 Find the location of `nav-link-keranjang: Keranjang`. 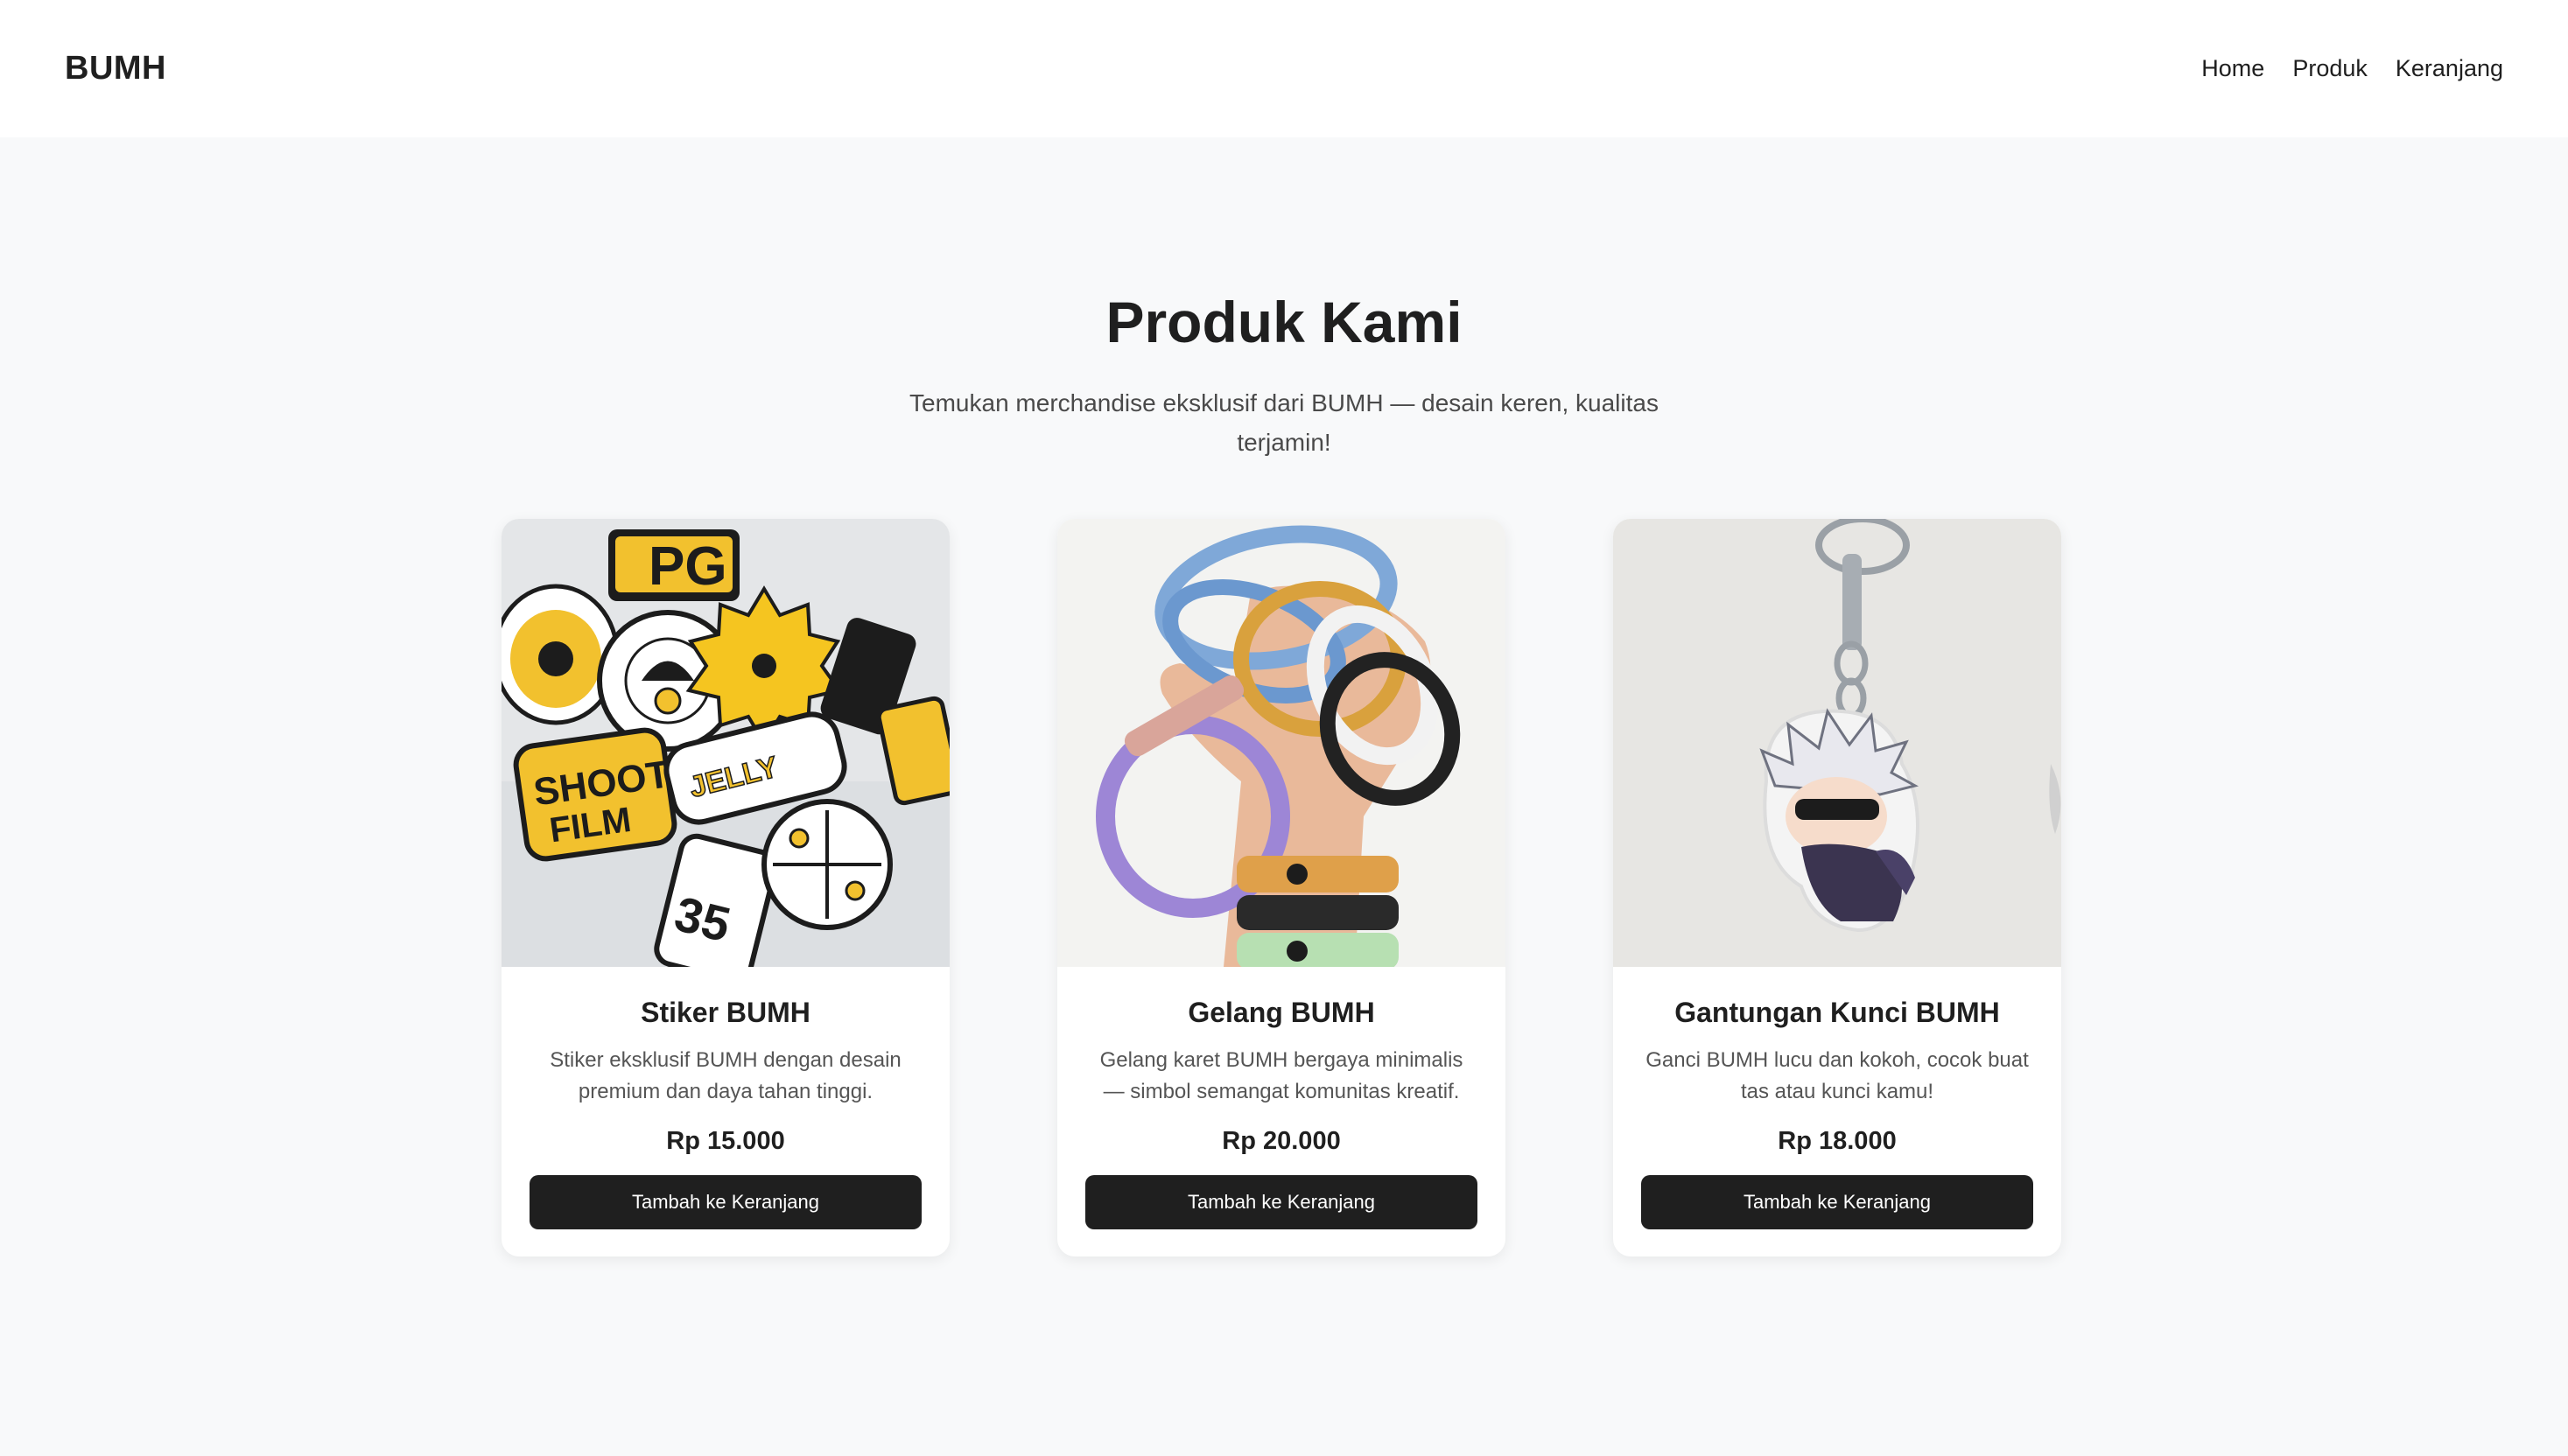

nav-link-keranjang: Keranjang is located at coordinates (2449, 68).